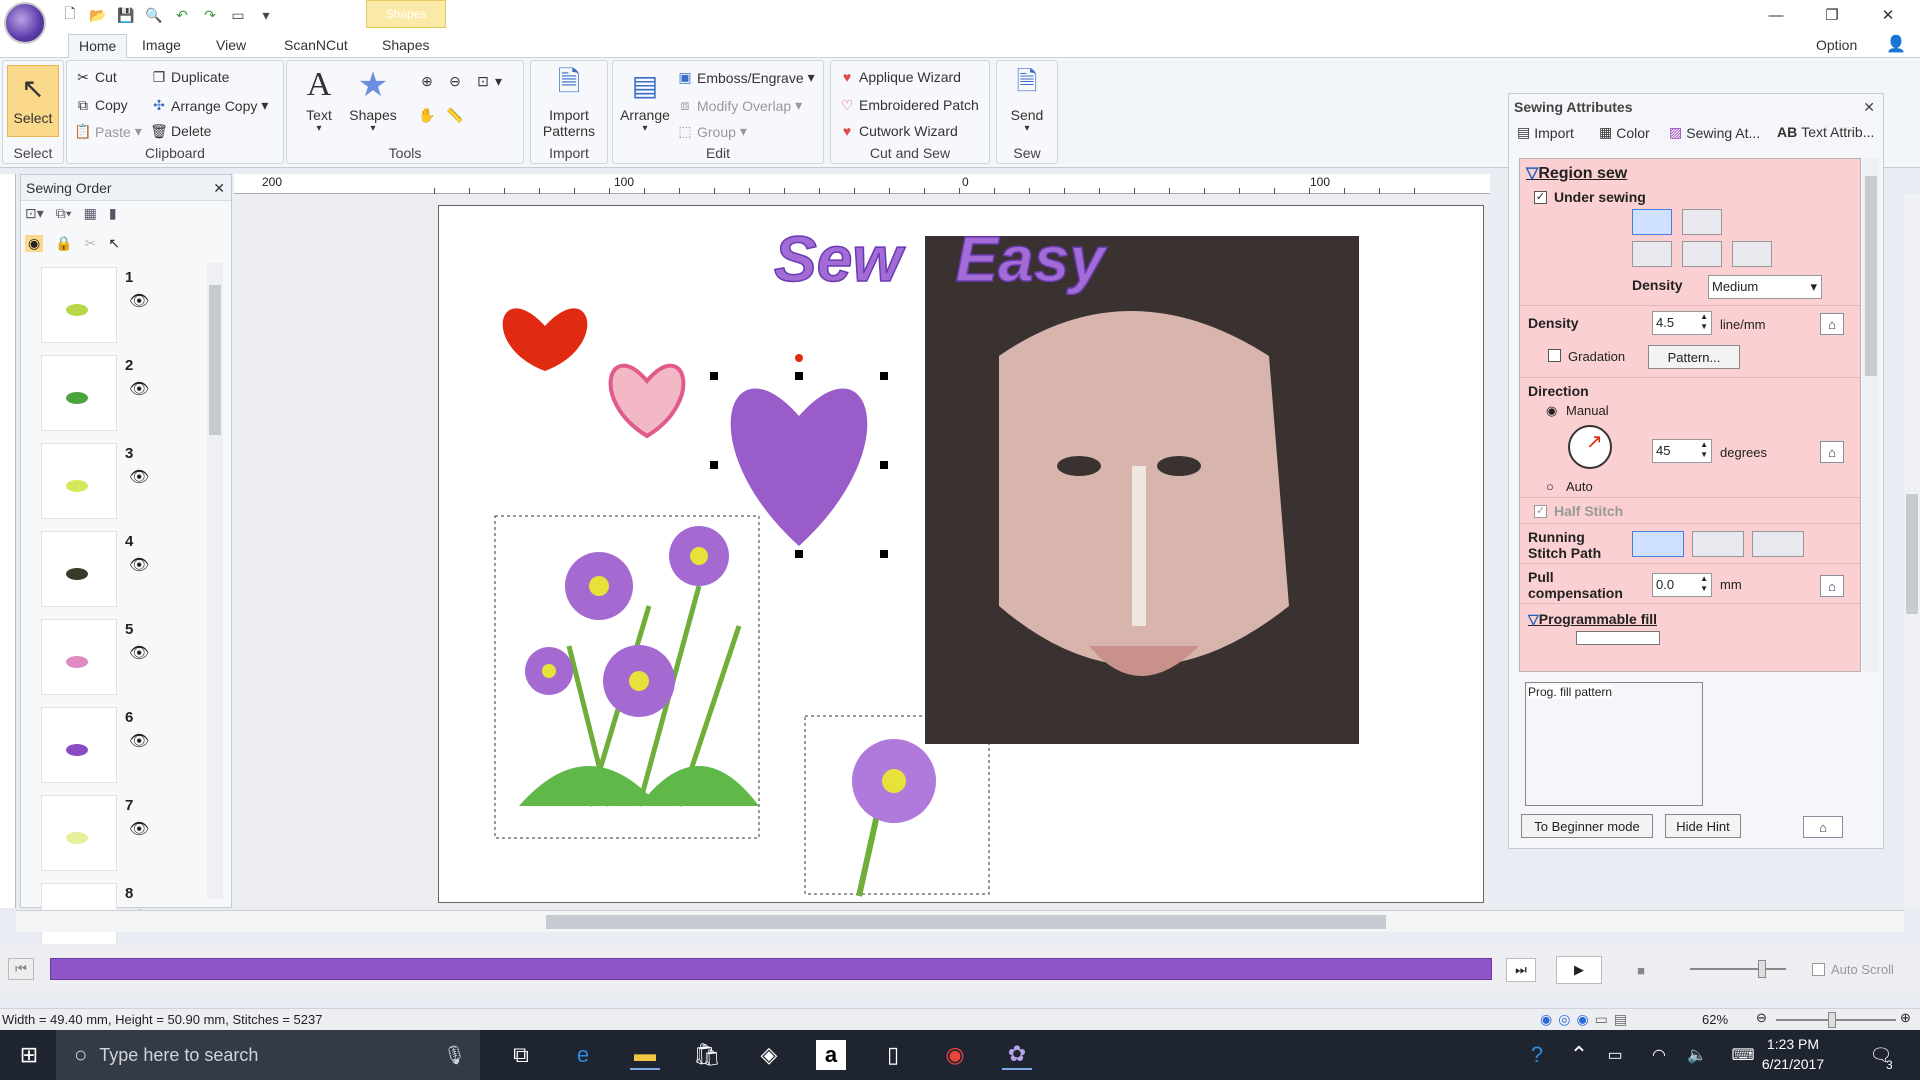  I want to click on skip-start-button: ⏮, so click(21, 969).